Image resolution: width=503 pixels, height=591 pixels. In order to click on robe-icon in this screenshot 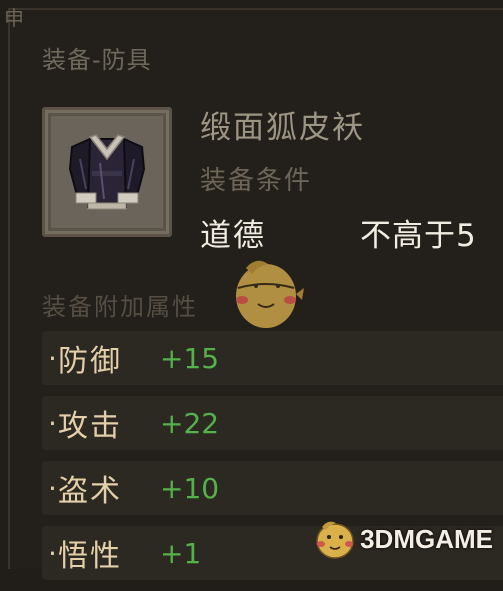, I will do `click(107, 172)`.